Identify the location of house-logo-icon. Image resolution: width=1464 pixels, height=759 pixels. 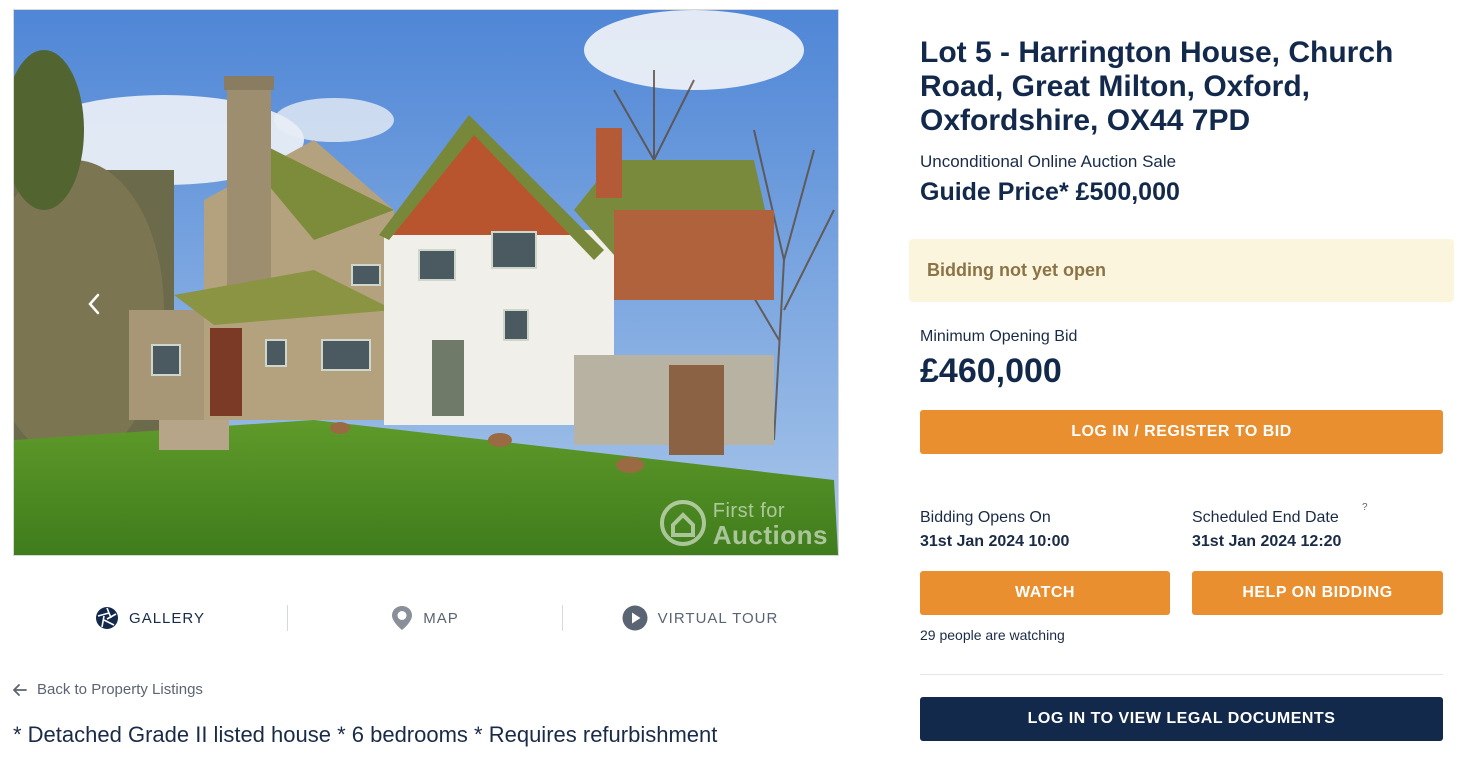
(682, 523).